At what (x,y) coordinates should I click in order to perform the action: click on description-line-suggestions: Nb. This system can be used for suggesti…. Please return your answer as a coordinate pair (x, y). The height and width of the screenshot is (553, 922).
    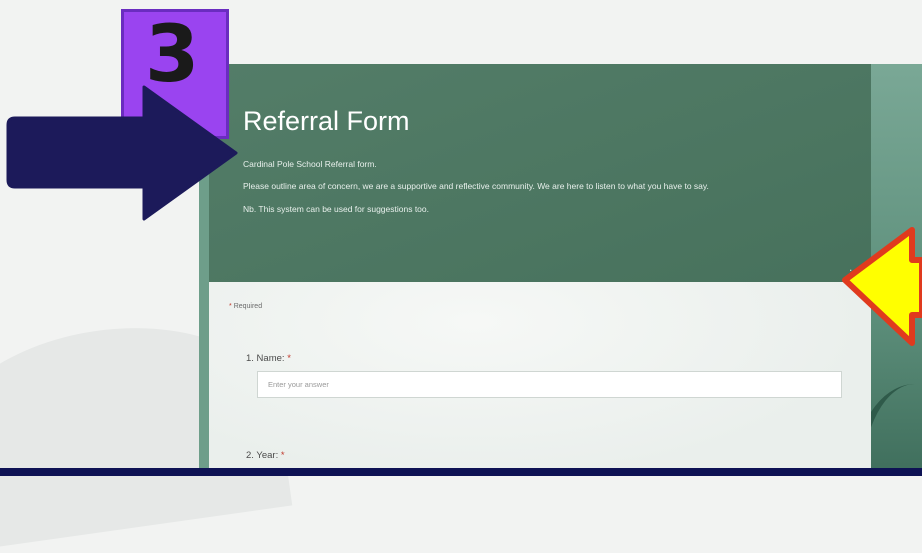
    Looking at the image, I should click on (336, 208).